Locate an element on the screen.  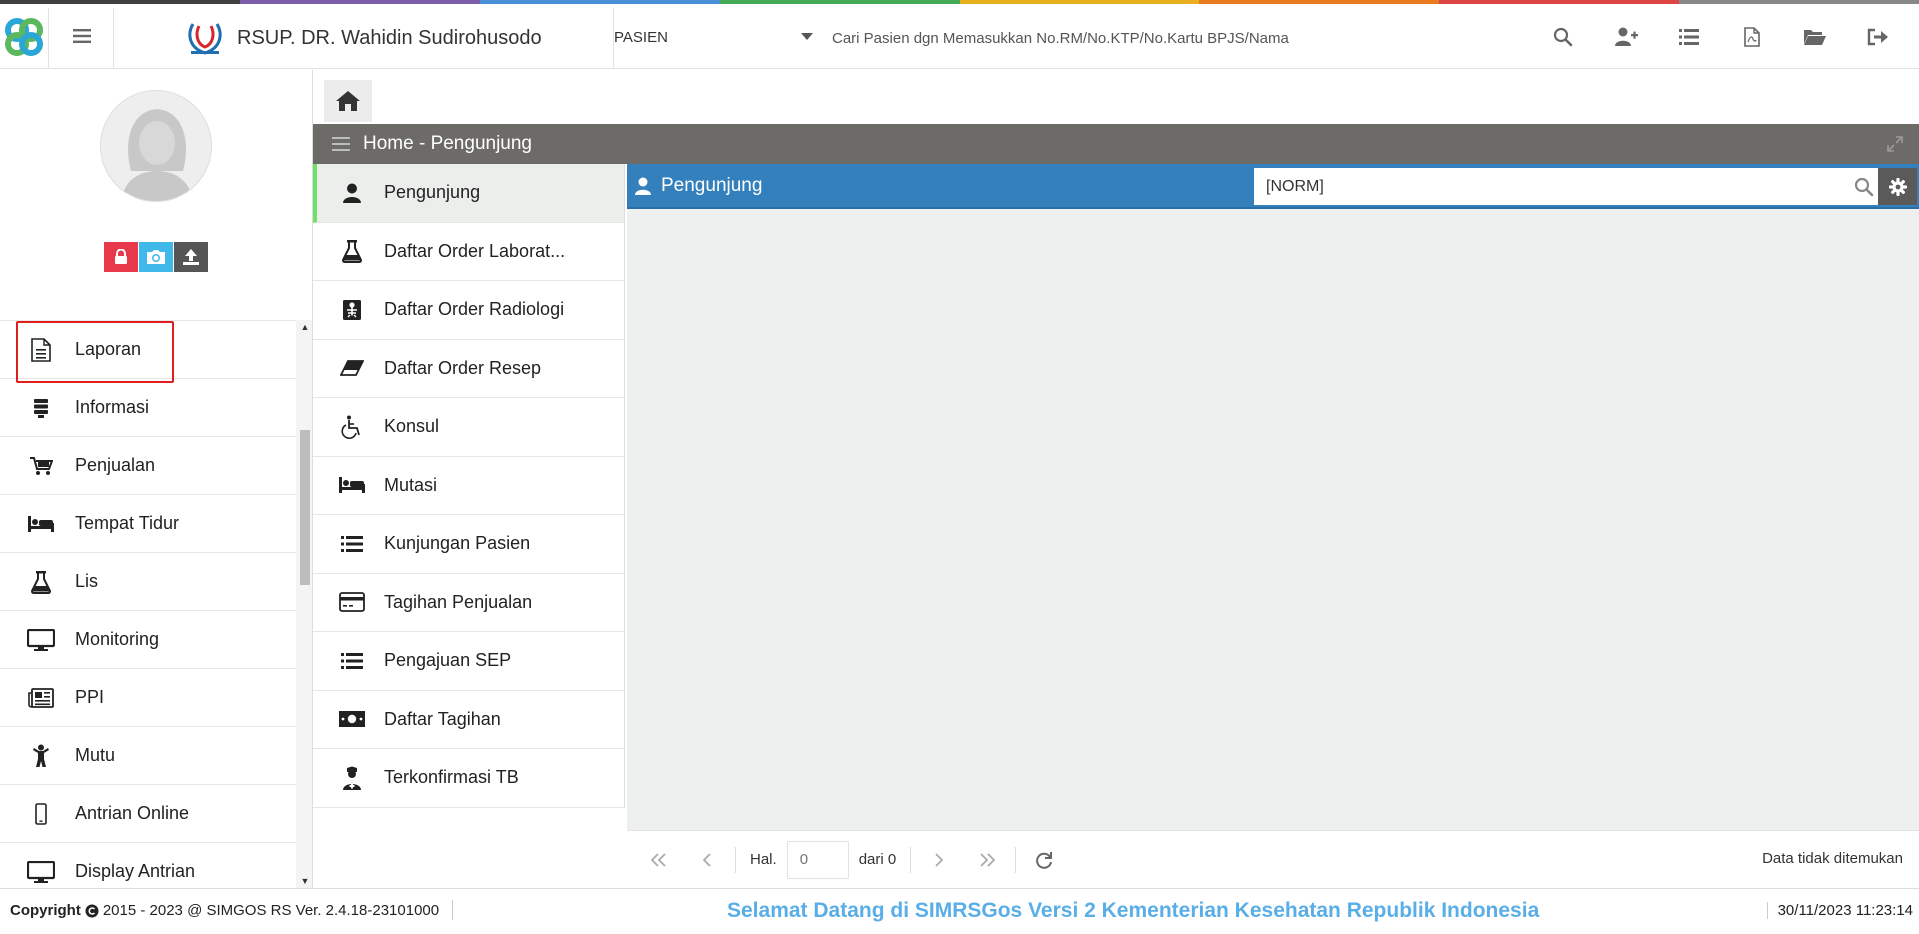
prev-page-button is located at coordinates (707, 860).